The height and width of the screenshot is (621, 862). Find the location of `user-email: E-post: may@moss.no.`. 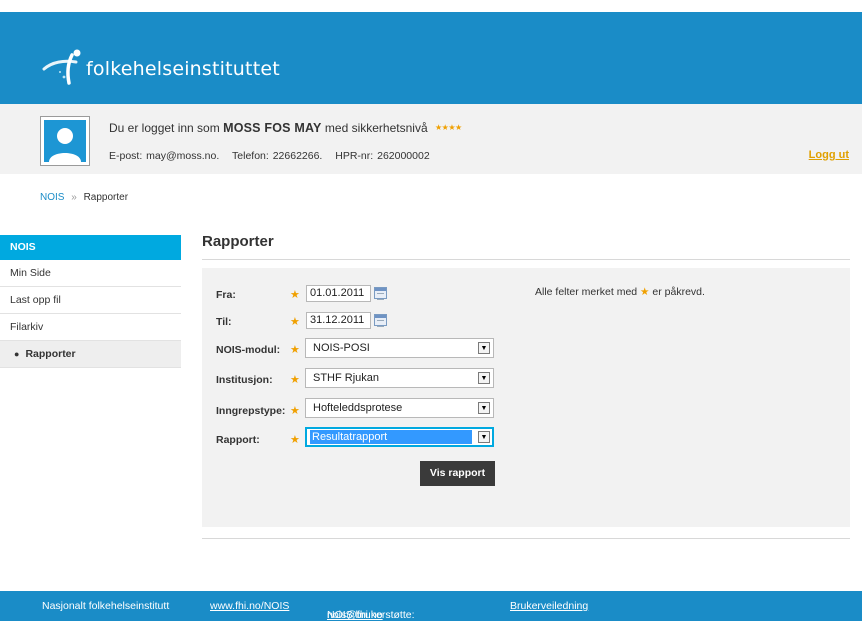

user-email: E-post: may@moss.no. is located at coordinates (164, 156).